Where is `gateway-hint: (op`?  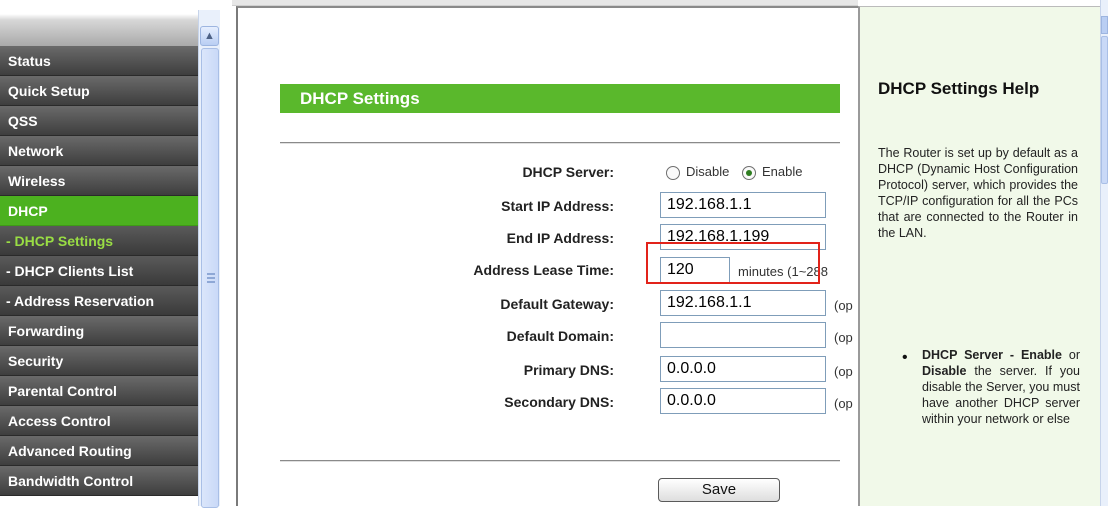
gateway-hint: (op is located at coordinates (843, 305).